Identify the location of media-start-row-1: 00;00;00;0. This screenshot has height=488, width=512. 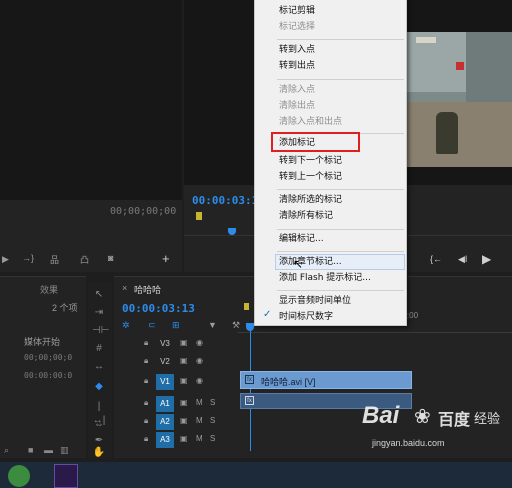
(48, 357).